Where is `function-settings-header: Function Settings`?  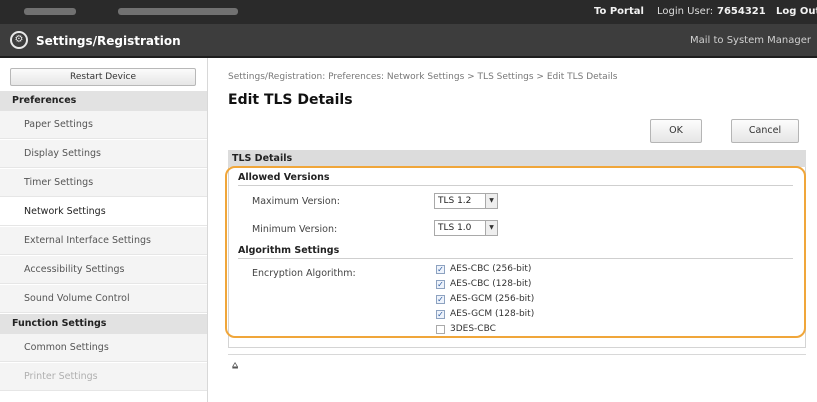 function-settings-header: Function Settings is located at coordinates (103, 324).